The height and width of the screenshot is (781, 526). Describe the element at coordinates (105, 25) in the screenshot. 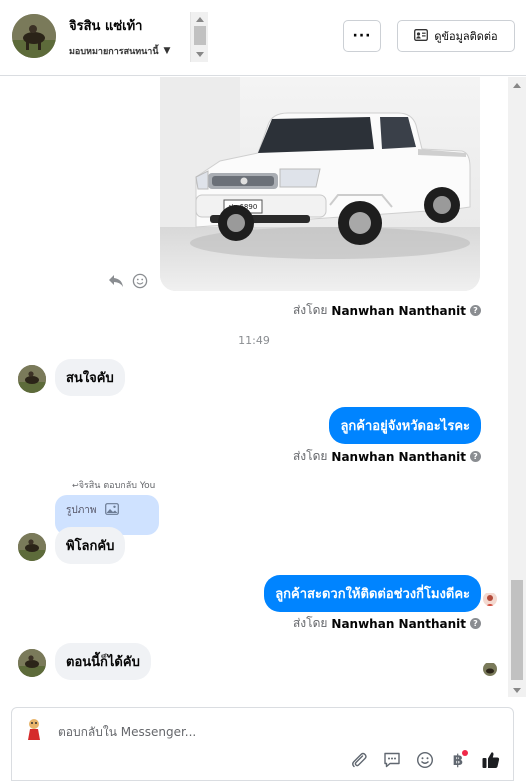

I see `contact-name: จิรสิน แซ่เท้า` at that location.